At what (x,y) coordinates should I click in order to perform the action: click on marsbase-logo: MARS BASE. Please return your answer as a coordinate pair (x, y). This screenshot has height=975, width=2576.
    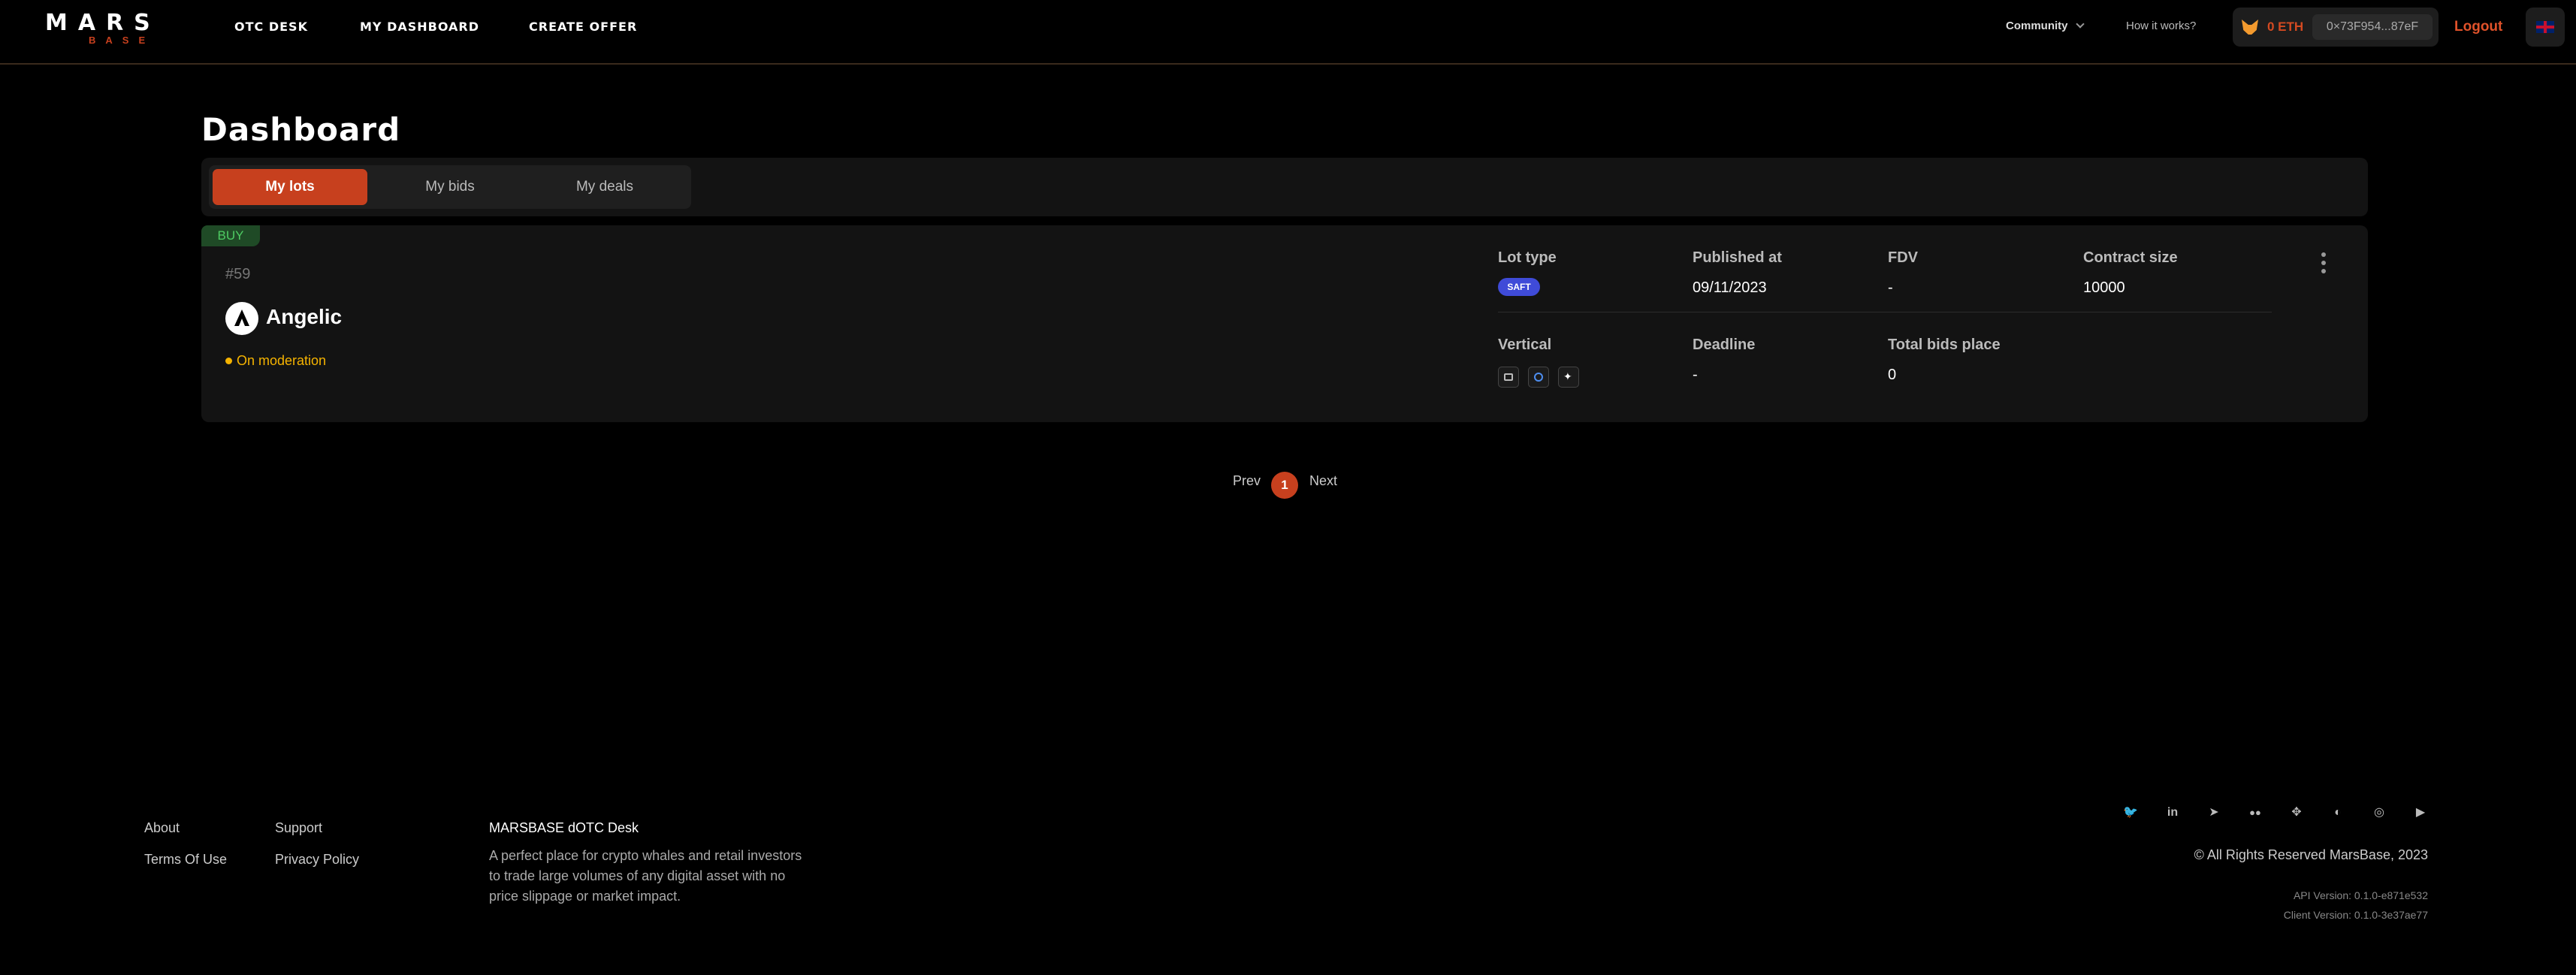
    Looking at the image, I should click on (109, 29).